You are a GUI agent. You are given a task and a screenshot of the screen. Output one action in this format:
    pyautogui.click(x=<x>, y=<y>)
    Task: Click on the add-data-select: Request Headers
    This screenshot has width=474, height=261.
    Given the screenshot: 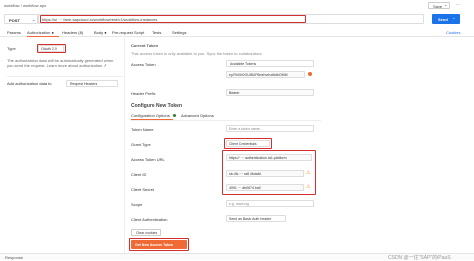 What is the action you would take?
    pyautogui.click(x=92, y=83)
    